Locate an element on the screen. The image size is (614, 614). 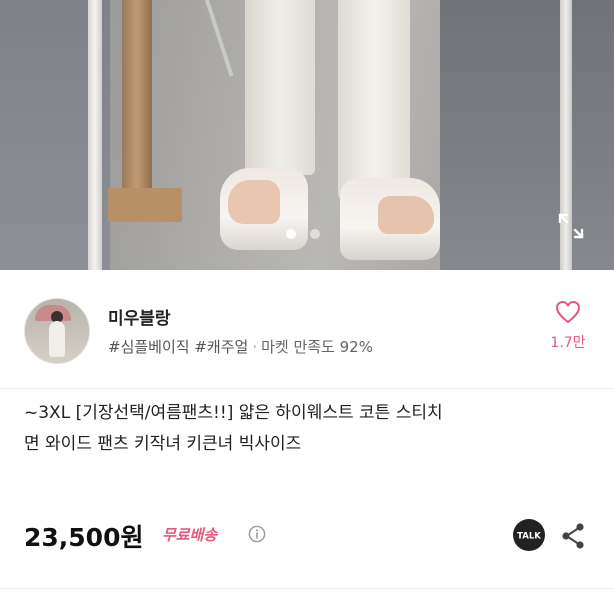
kakao-talk-label: TALK is located at coordinates (529, 537).